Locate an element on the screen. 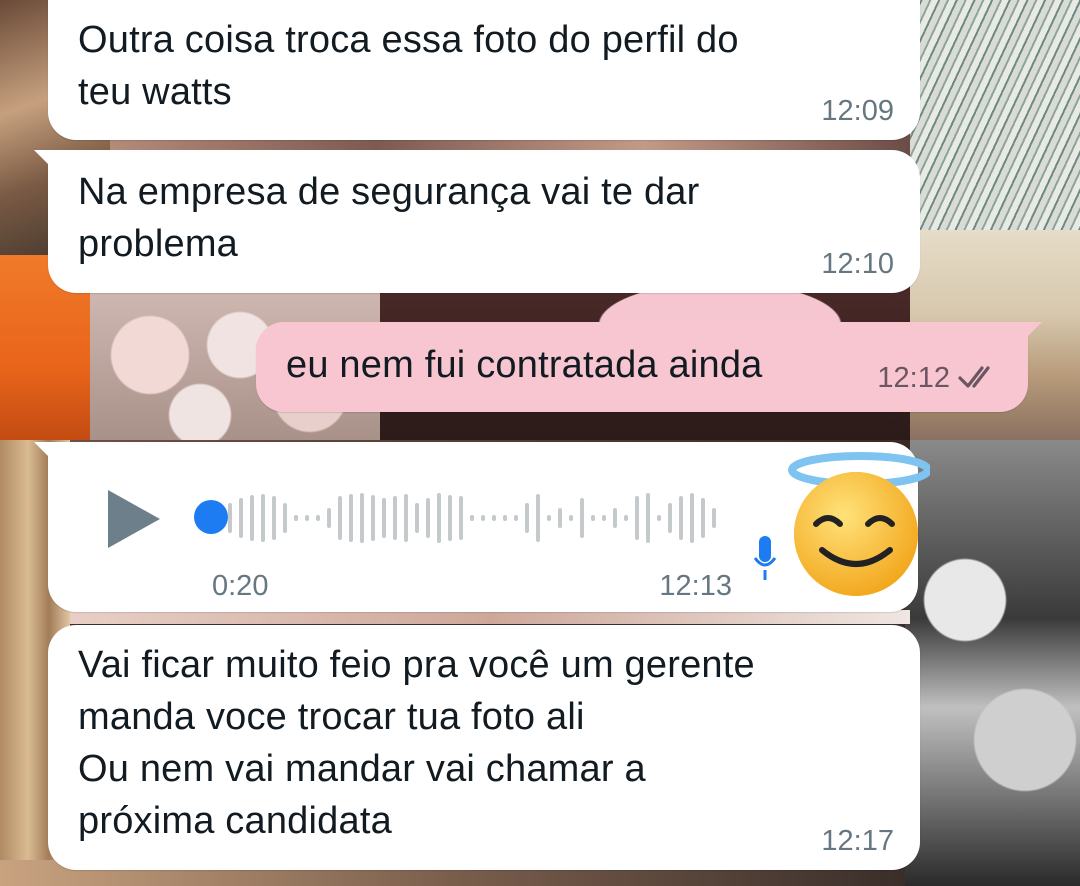  play-icon is located at coordinates (134, 519).